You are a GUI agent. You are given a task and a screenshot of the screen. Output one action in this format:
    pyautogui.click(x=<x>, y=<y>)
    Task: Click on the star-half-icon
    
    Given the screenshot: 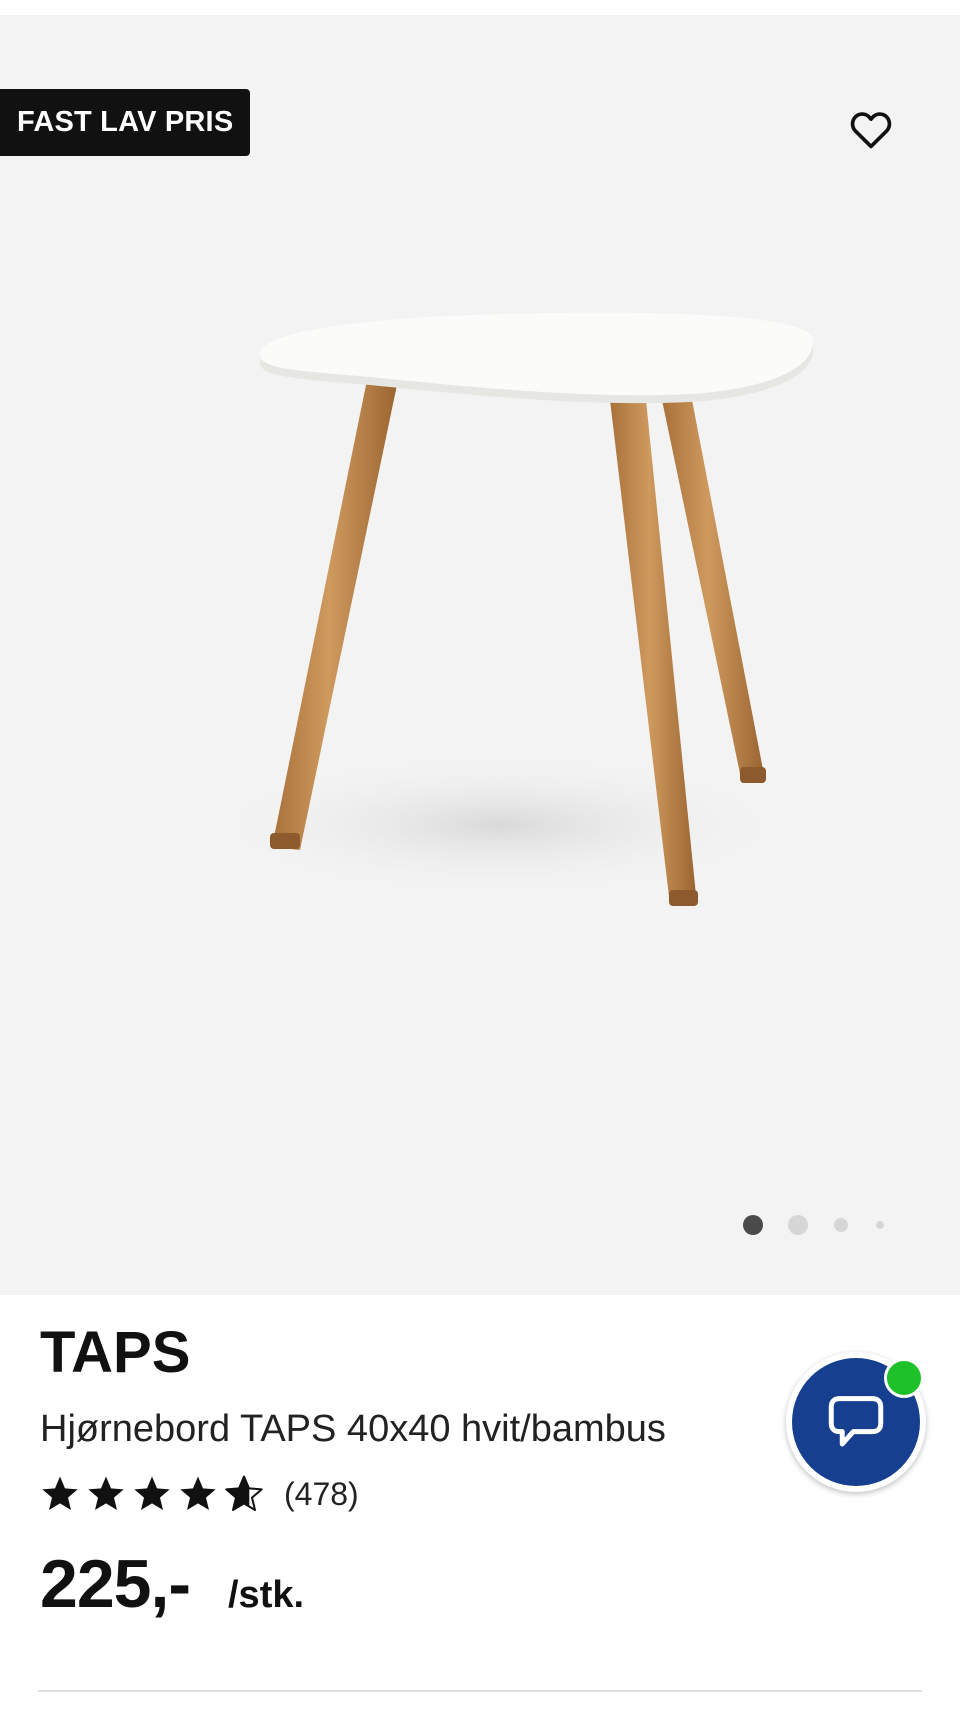 What is the action you would take?
    pyautogui.click(x=244, y=1493)
    